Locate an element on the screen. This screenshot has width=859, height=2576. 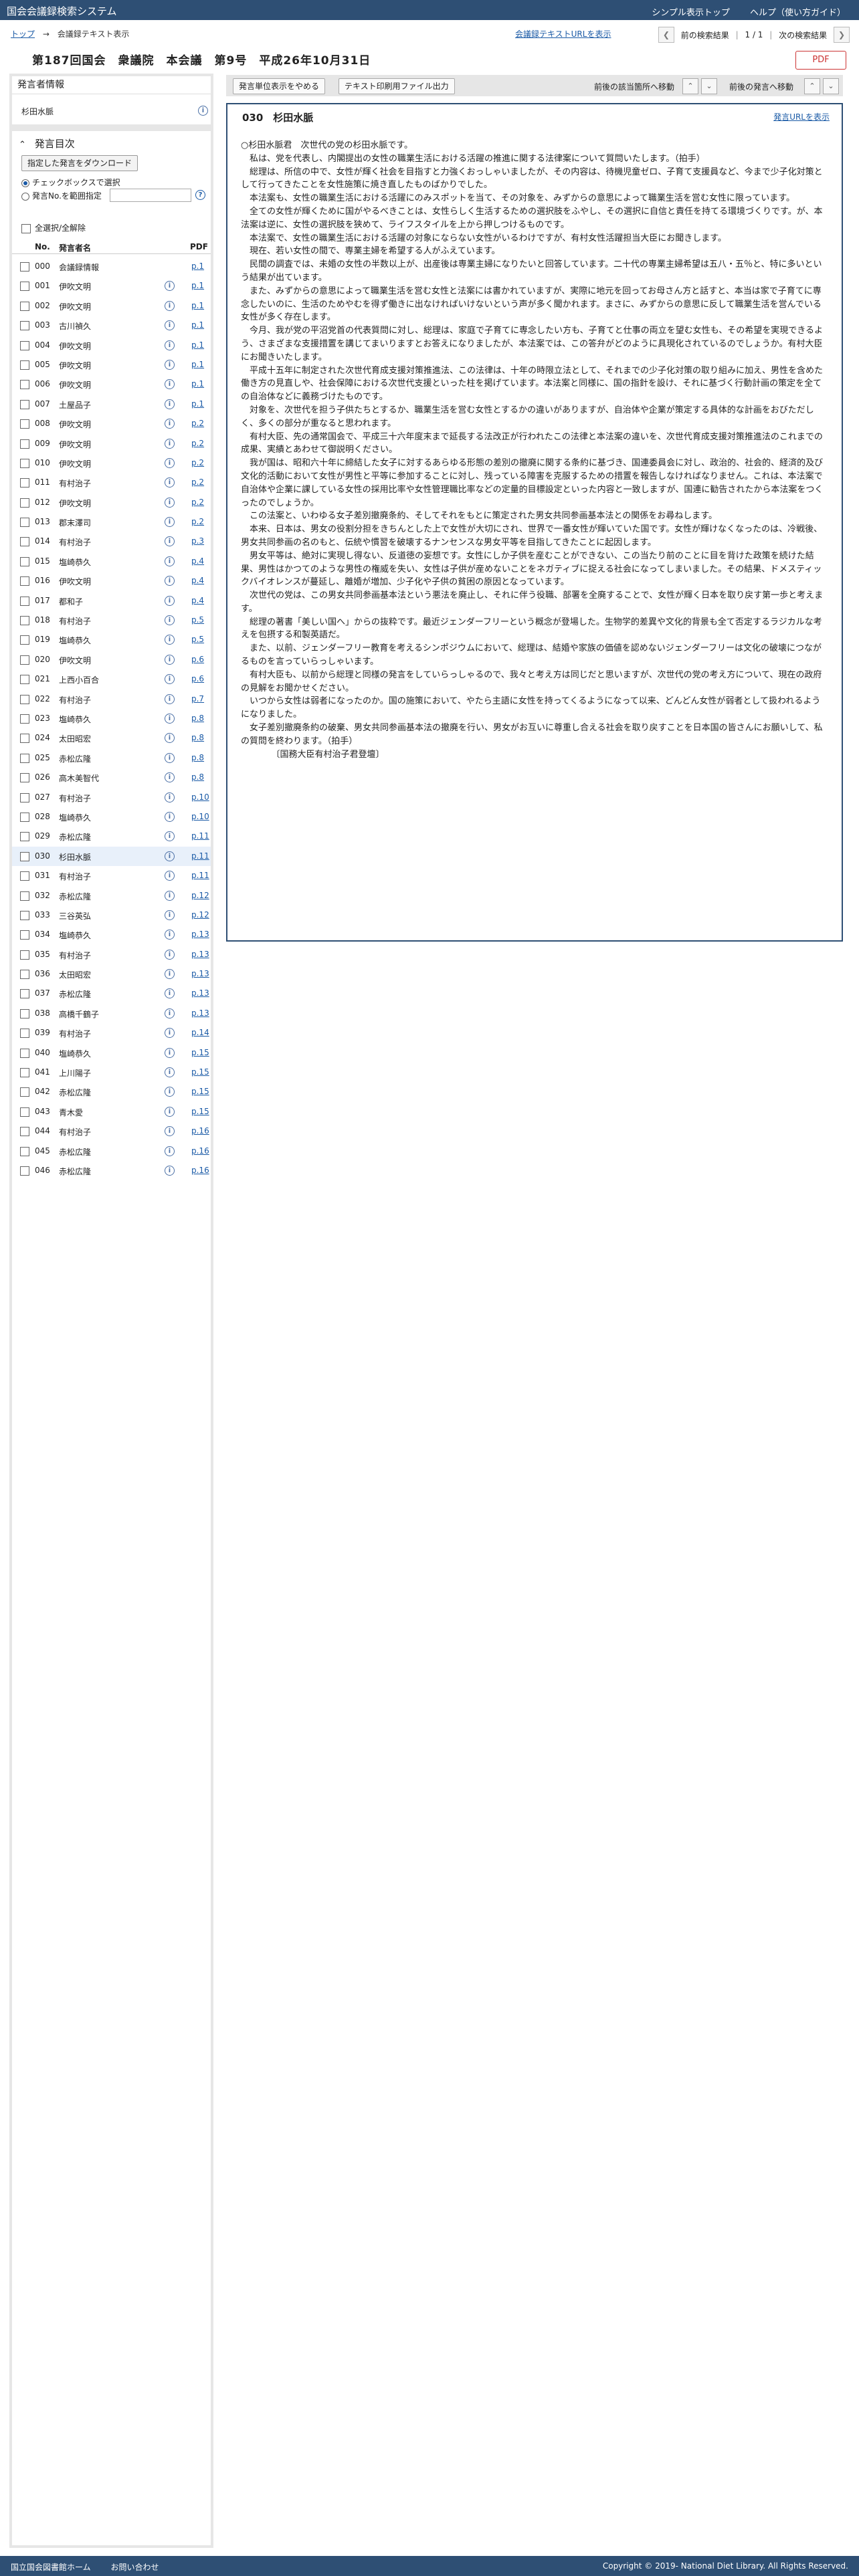
row-pdf-page-link: p.10 is located at coordinates (200, 797).